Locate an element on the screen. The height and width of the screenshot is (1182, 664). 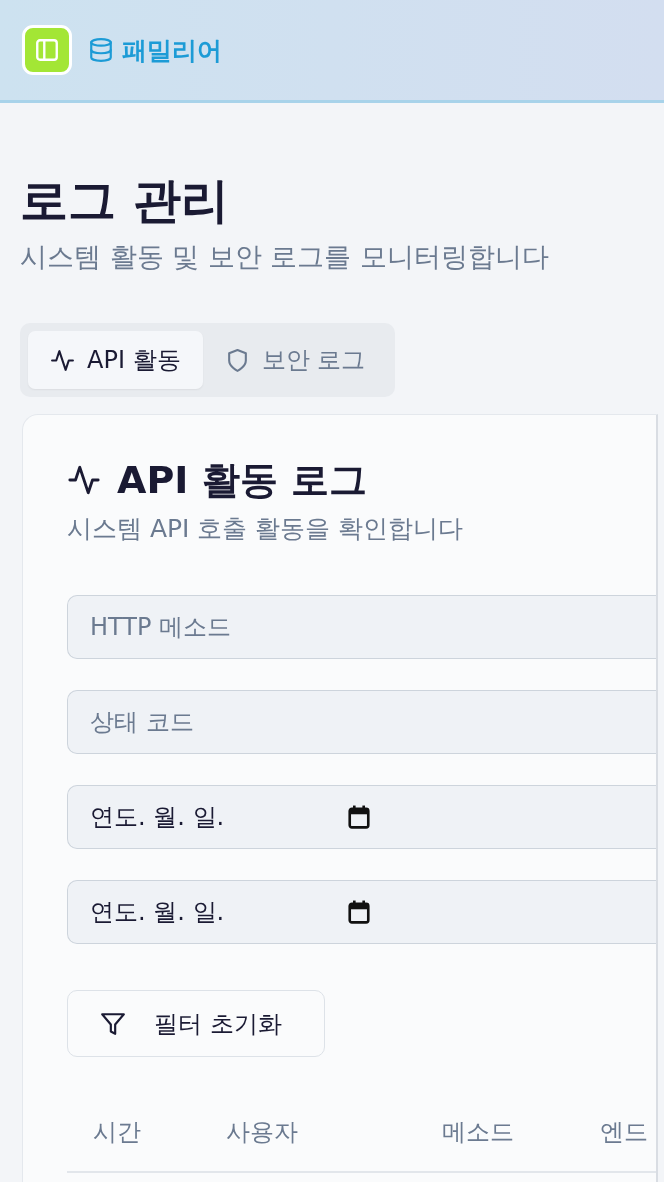
card-subtitle: 시스템 API 호출 활동을 확인합니다 is located at coordinates (266, 529).